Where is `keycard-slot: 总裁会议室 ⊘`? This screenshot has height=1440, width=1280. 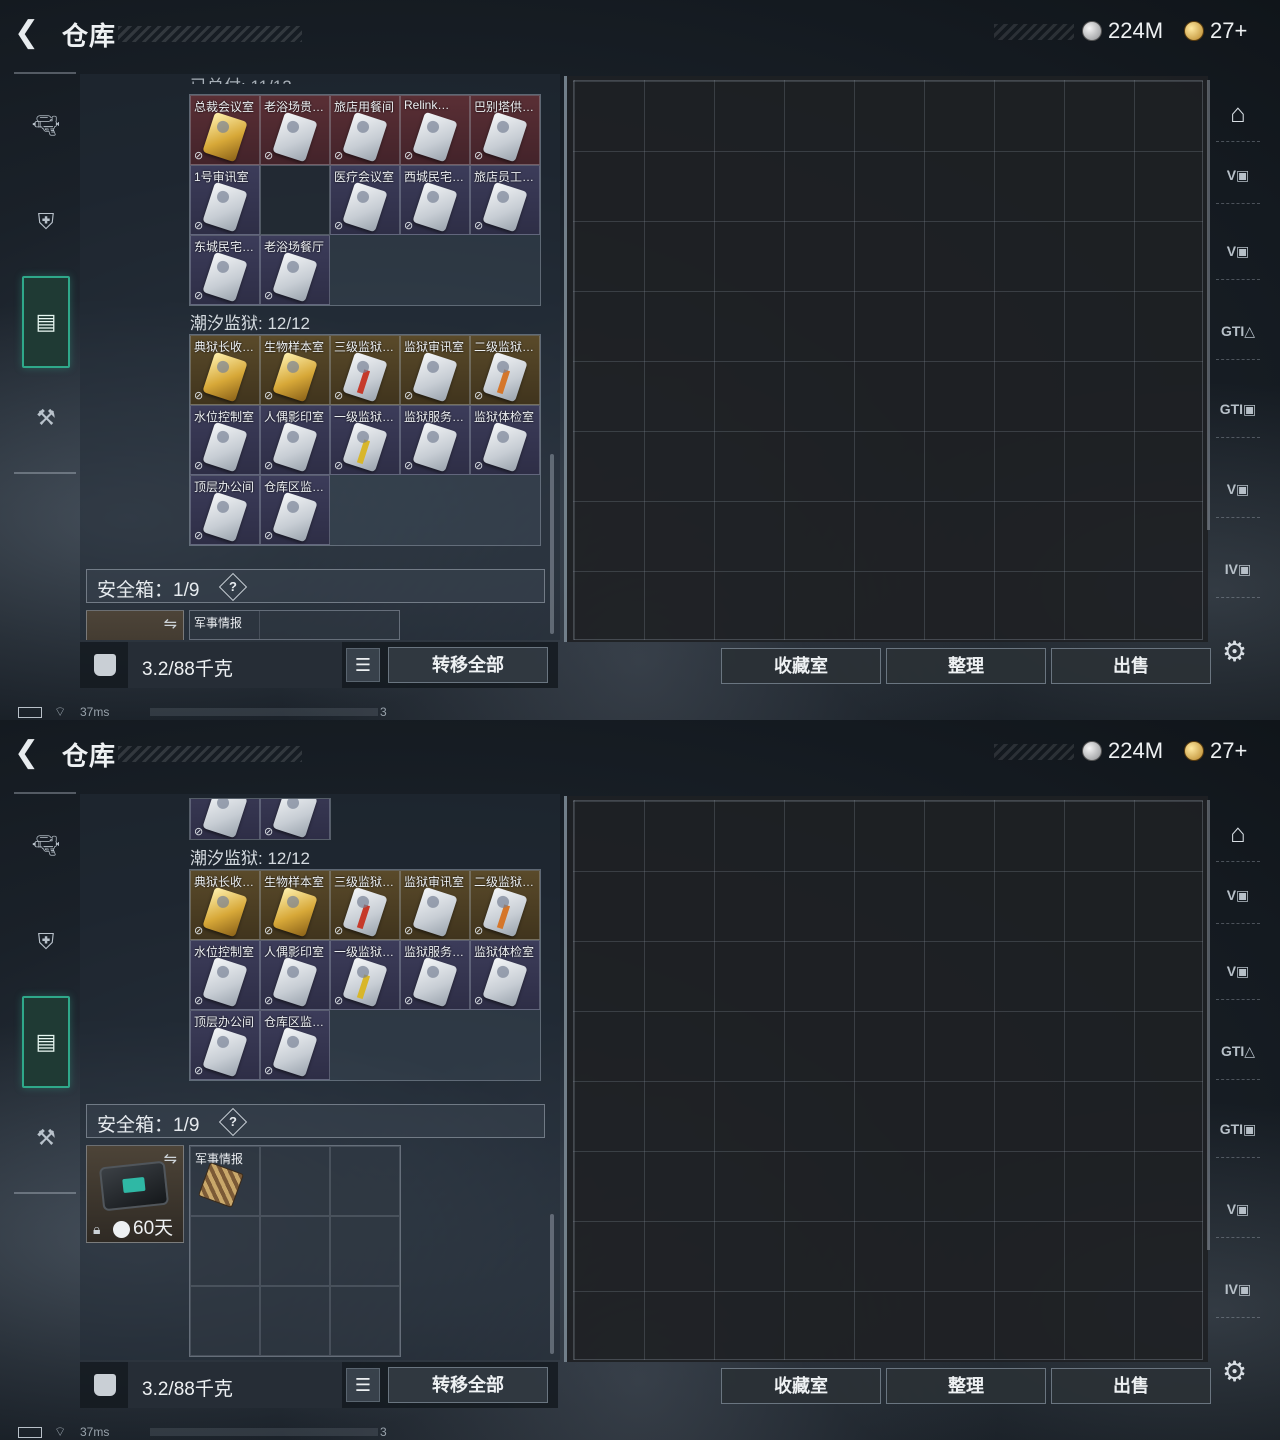
keycard-slot: 总裁会议室 ⊘ is located at coordinates (225, 130).